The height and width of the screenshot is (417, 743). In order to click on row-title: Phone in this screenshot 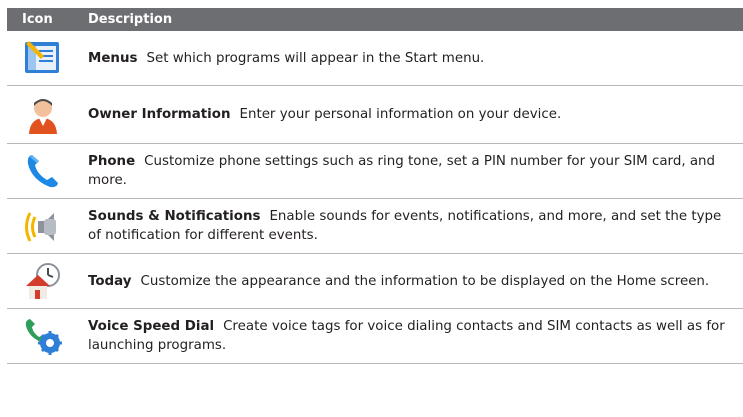, I will do `click(112, 161)`.